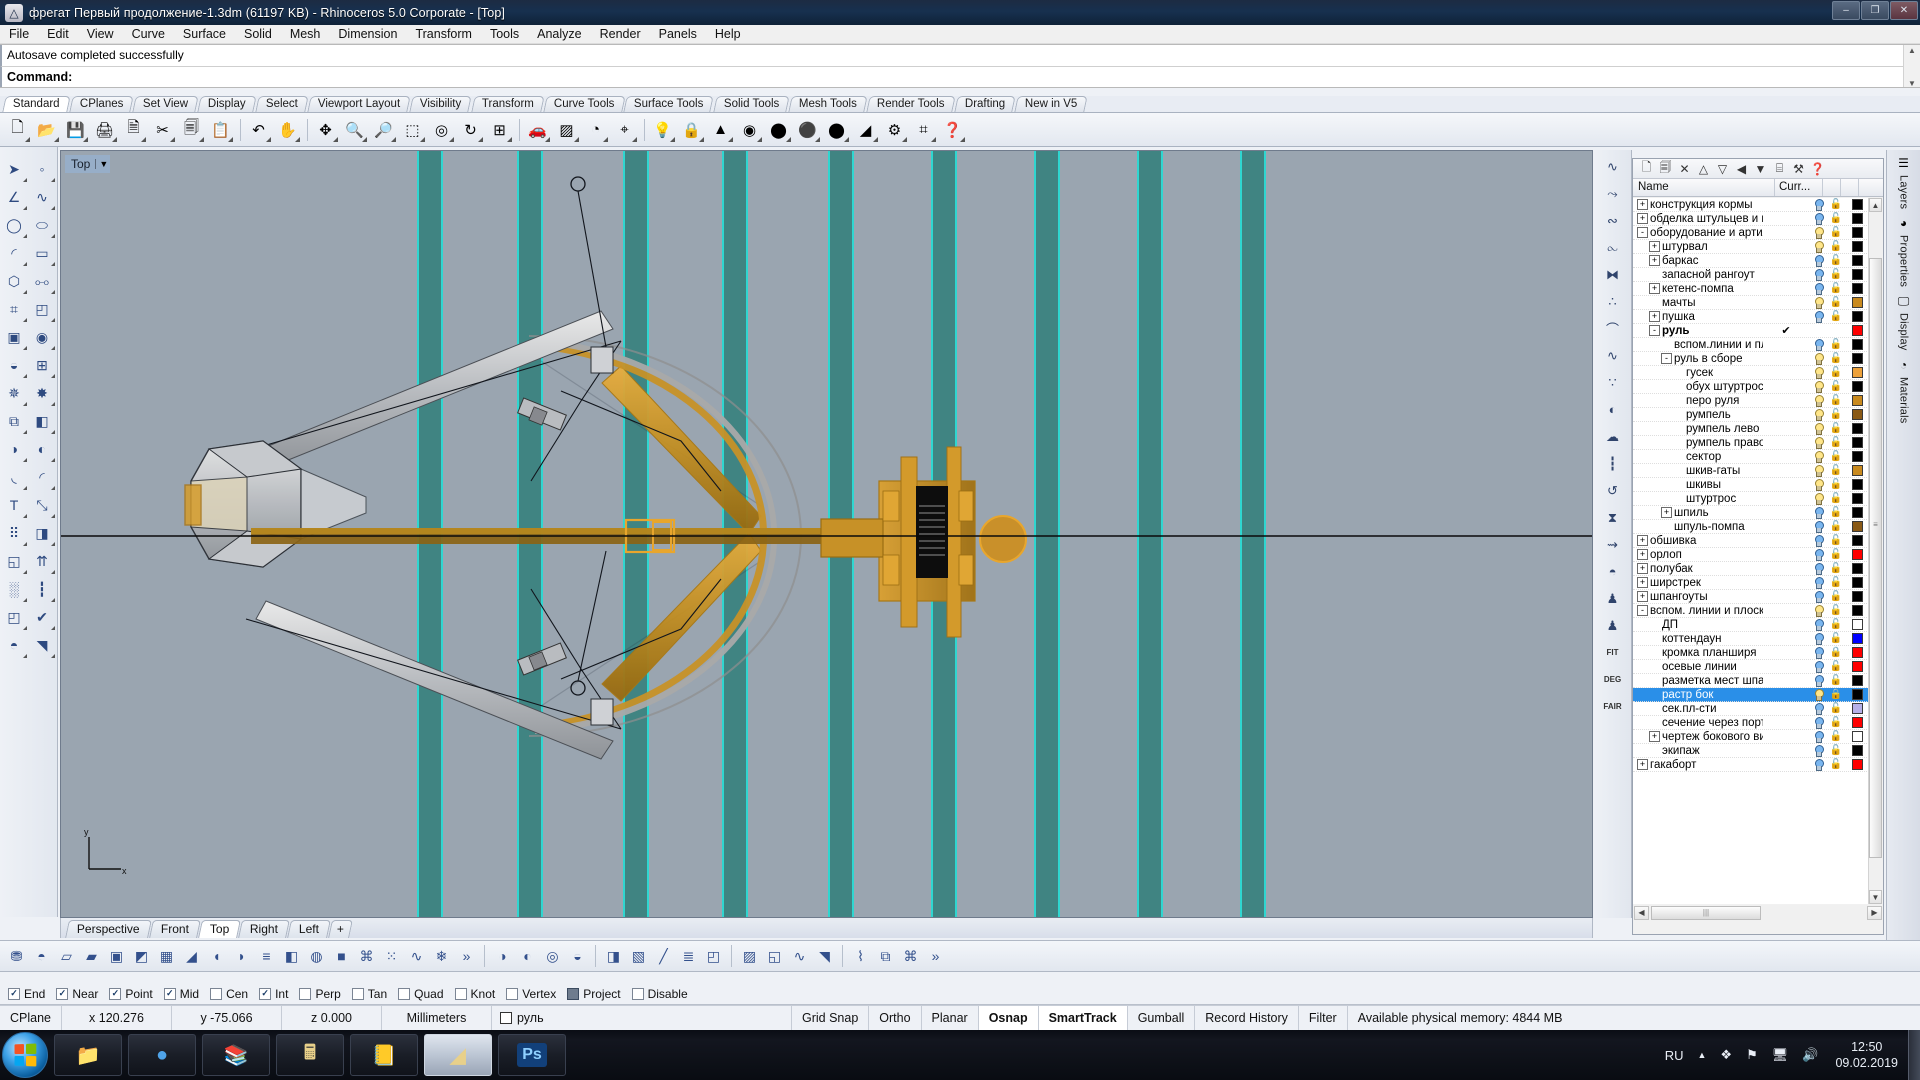 Image resolution: width=1920 pixels, height=1080 pixels. I want to click on layer-row: мачты 🔓, so click(1751, 303).